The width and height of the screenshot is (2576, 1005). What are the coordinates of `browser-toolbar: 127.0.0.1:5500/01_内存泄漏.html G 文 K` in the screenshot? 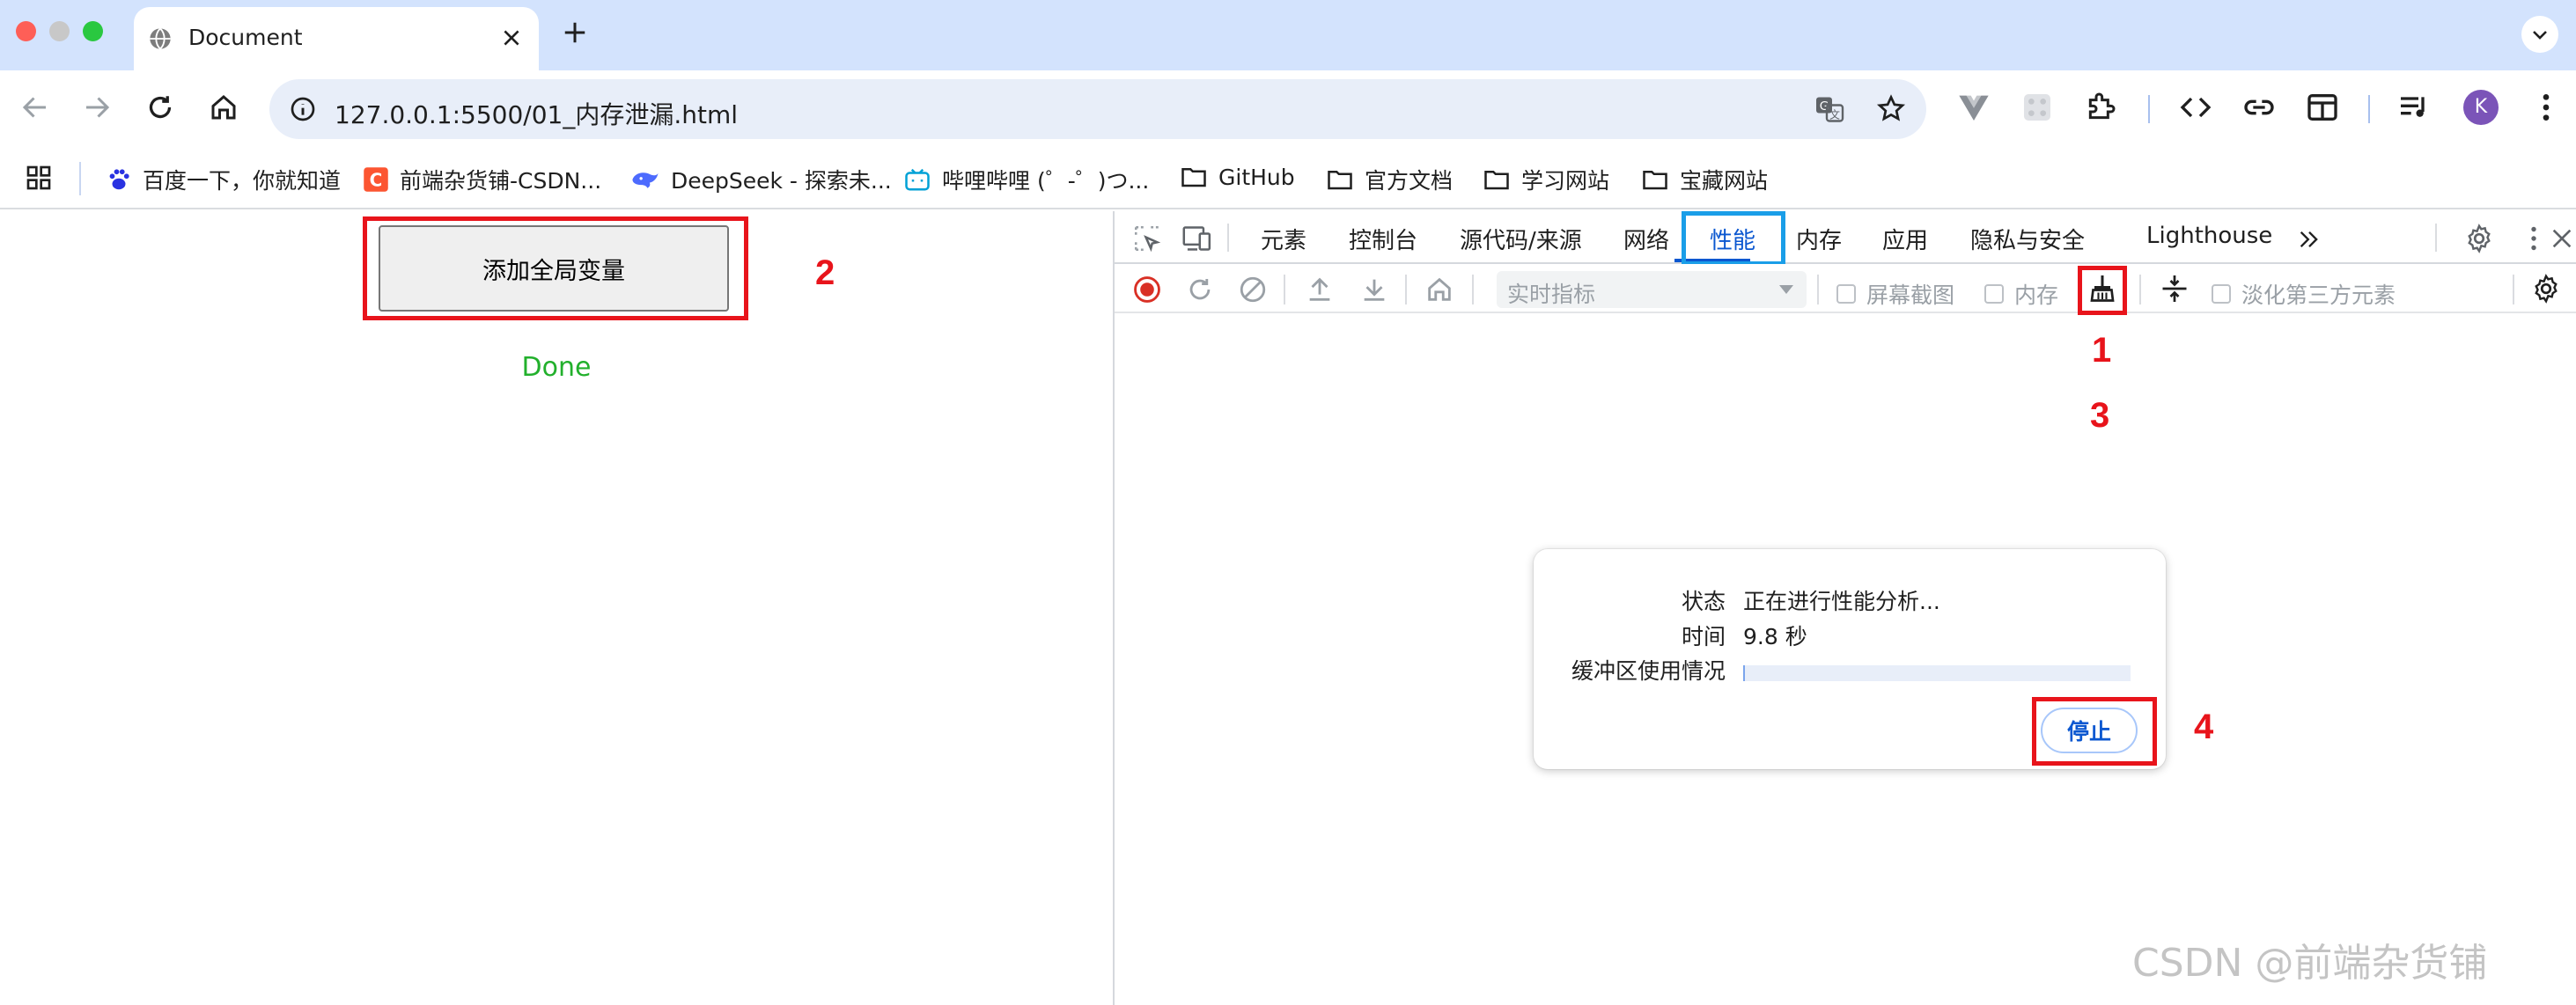 It's located at (1288, 109).